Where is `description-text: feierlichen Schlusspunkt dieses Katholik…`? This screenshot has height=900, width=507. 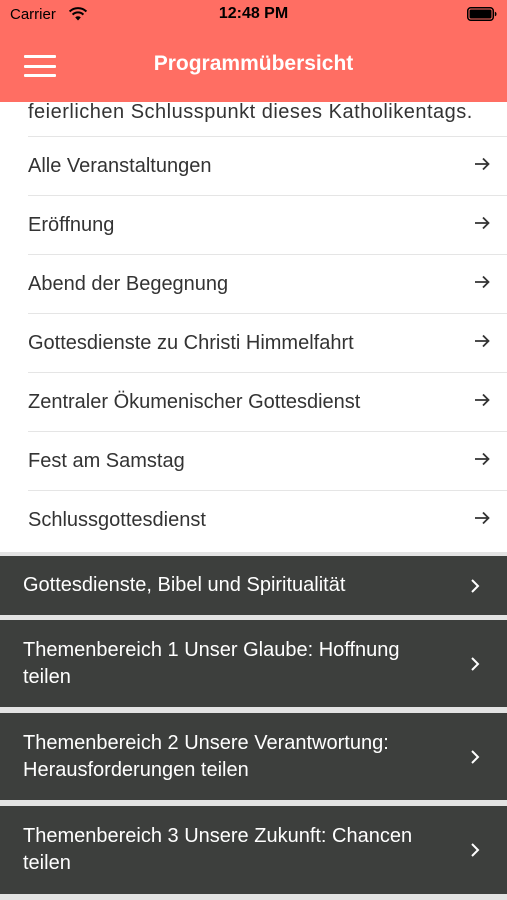
description-text: feierlichen Schlusspunkt dieses Katholik… is located at coordinates (250, 112).